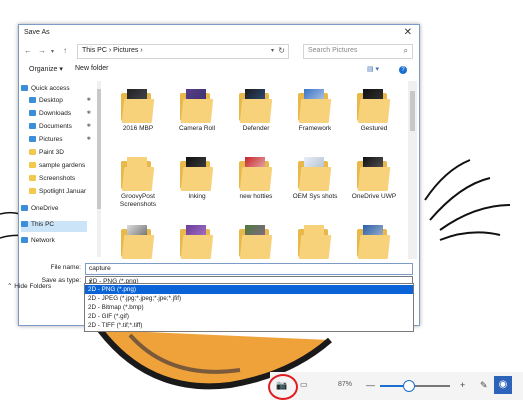 This screenshot has width=523, height=403. I want to click on folder-item: Camera Roll, so click(197, 116).